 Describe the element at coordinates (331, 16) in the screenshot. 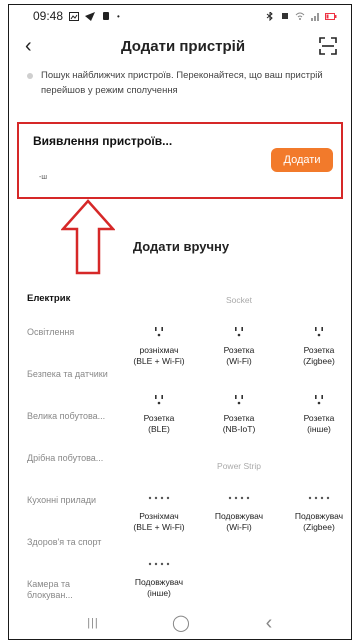

I see `battery-icon` at that location.